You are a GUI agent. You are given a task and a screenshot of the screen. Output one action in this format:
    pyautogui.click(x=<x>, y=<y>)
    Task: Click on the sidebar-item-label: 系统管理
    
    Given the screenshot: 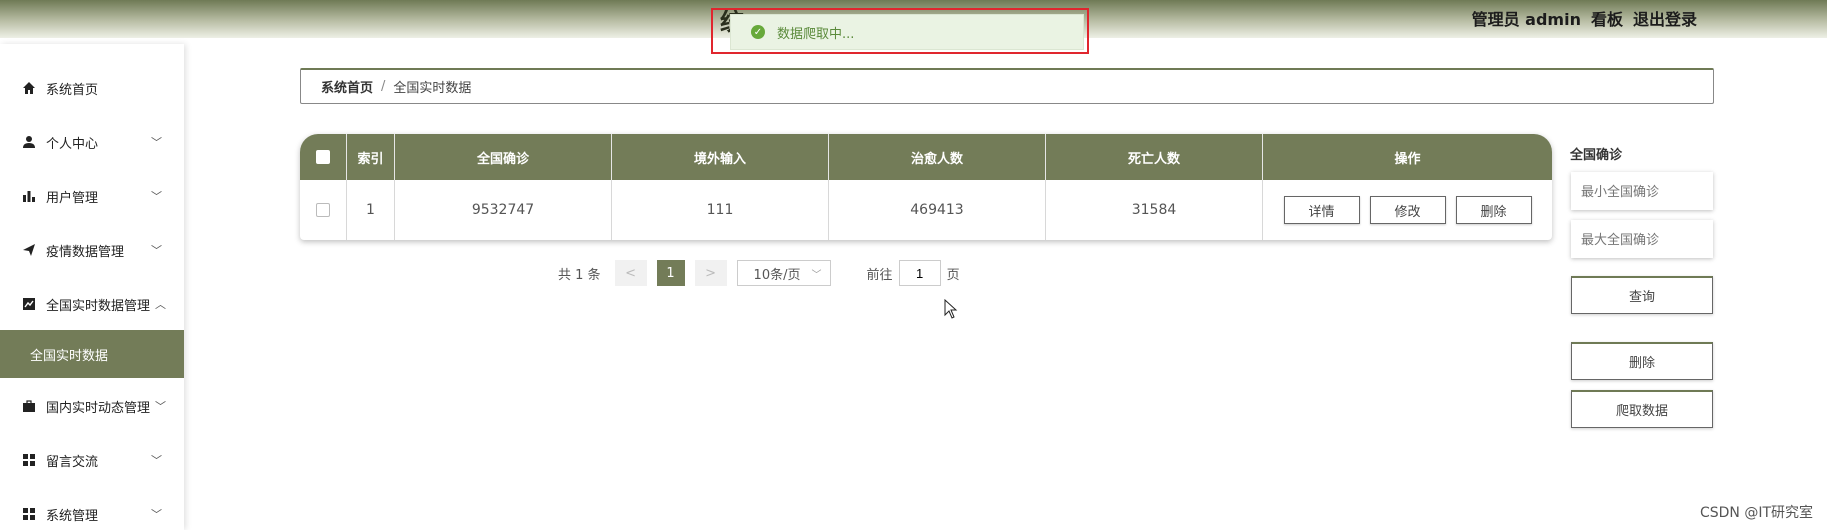 What is the action you would take?
    pyautogui.click(x=72, y=516)
    